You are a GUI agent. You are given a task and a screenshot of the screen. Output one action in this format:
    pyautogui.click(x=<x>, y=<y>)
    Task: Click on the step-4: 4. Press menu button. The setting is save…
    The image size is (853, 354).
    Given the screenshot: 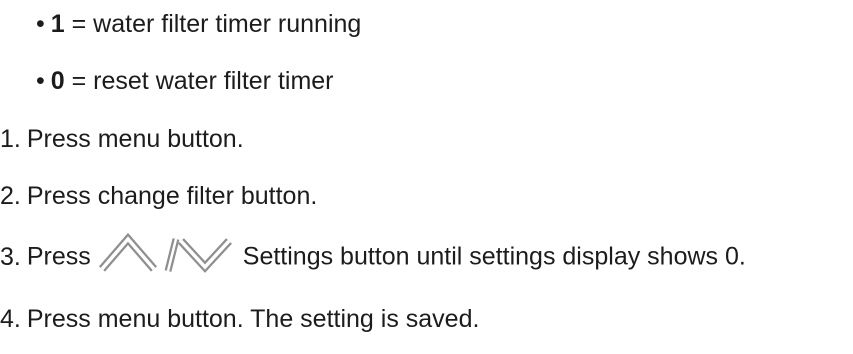 What is the action you would take?
    pyautogui.click(x=239, y=319)
    